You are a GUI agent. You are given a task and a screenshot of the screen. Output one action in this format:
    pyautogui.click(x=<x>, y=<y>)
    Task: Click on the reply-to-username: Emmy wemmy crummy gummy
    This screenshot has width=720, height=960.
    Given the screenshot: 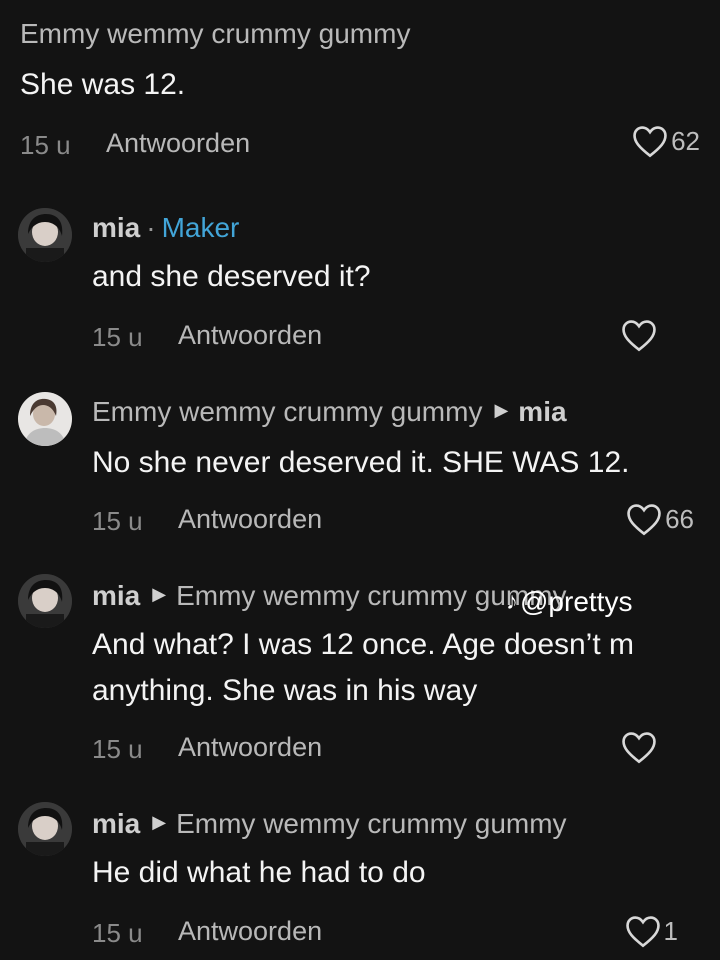 What is the action you would take?
    pyautogui.click(x=371, y=823)
    